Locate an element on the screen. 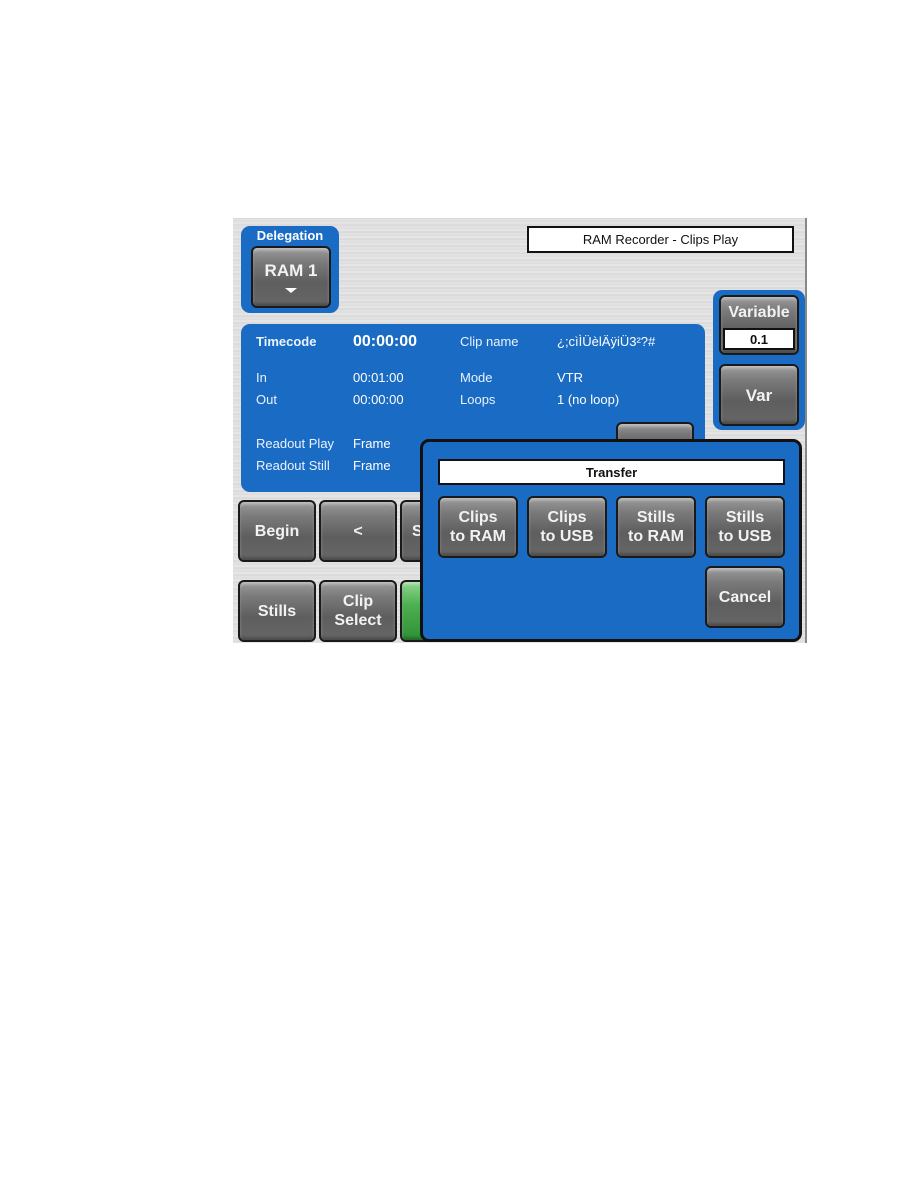 The height and width of the screenshot is (1188, 918). screen-title: RAM Recorder - Clips Play is located at coordinates (660, 239).